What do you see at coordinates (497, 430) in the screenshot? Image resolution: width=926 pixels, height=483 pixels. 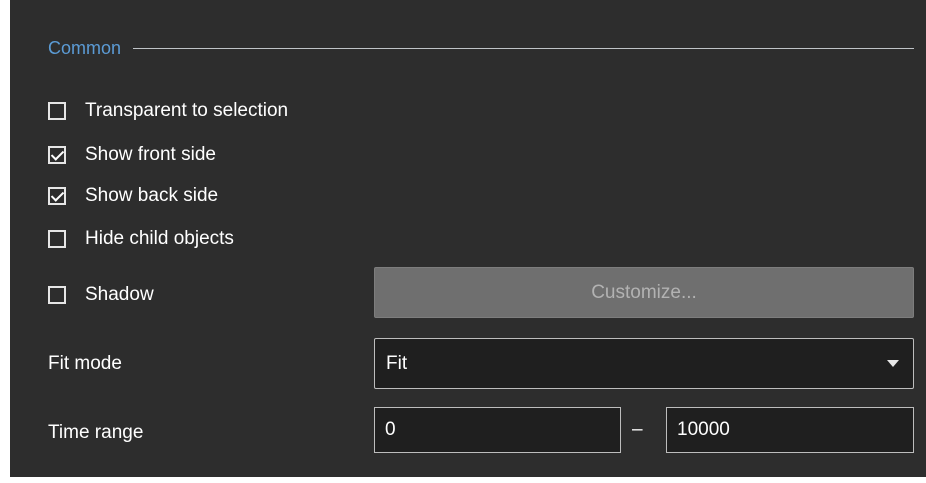 I see `time-range-start-input: 0` at bounding box center [497, 430].